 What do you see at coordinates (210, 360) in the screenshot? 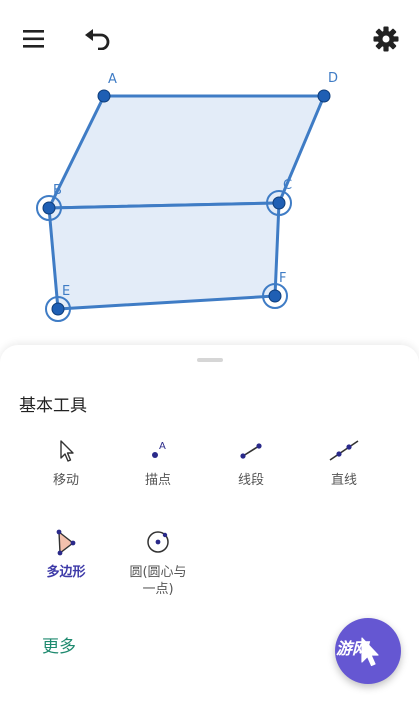
I see `drag-handle` at bounding box center [210, 360].